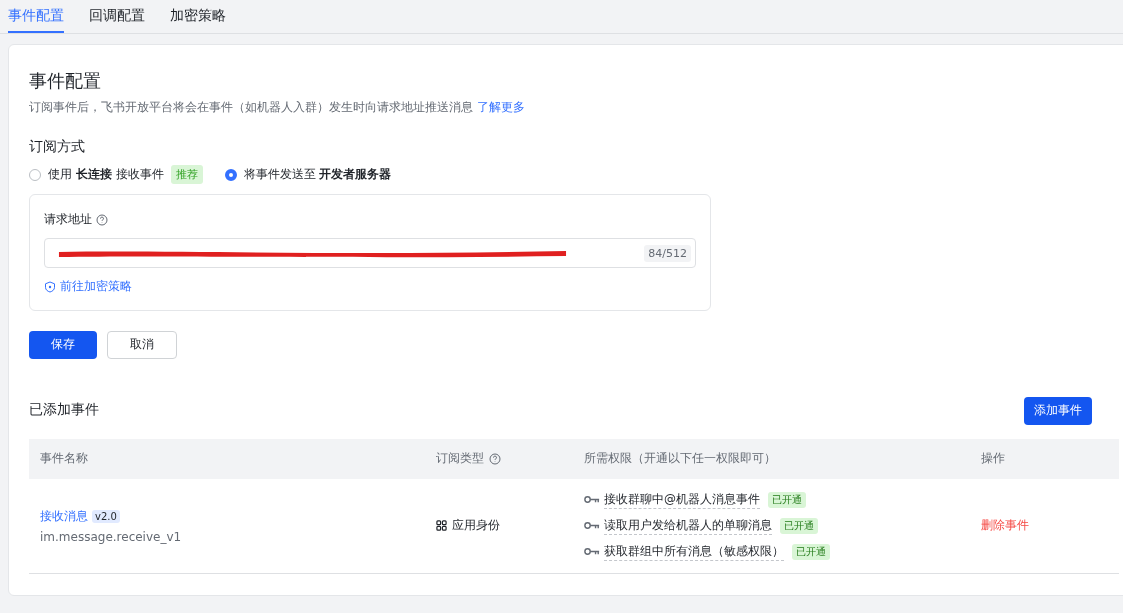 This screenshot has height=613, width=1123. I want to click on permission-name: 接收群聊中@机器人消息事件, so click(682, 499).